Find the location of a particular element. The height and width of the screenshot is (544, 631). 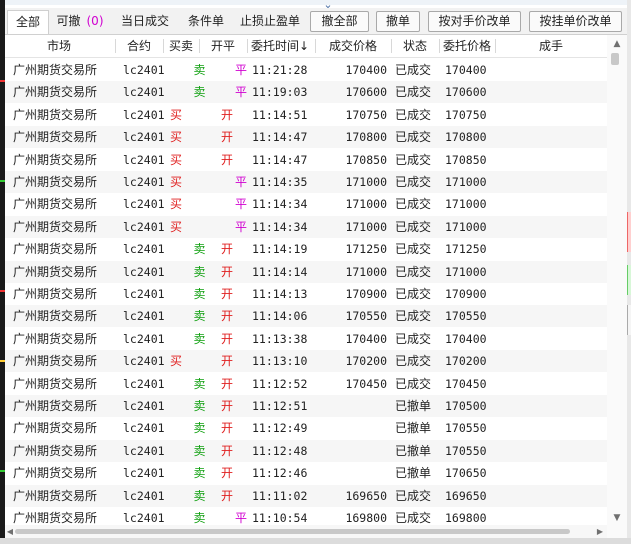

buy-sell-cell: 卖 is located at coordinates (199, 249).